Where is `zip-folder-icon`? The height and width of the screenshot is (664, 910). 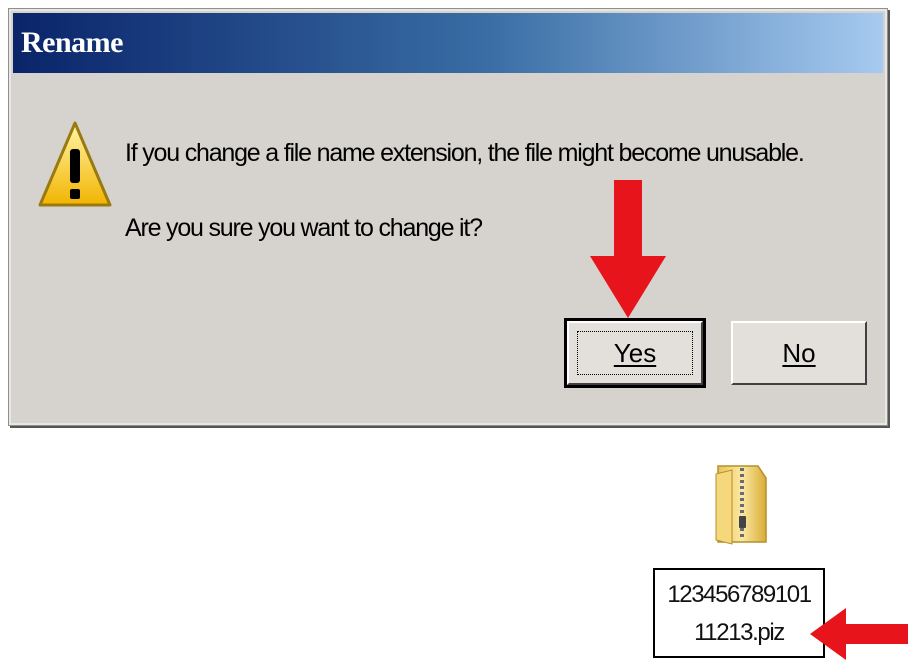
zip-folder-icon is located at coordinates (740, 503).